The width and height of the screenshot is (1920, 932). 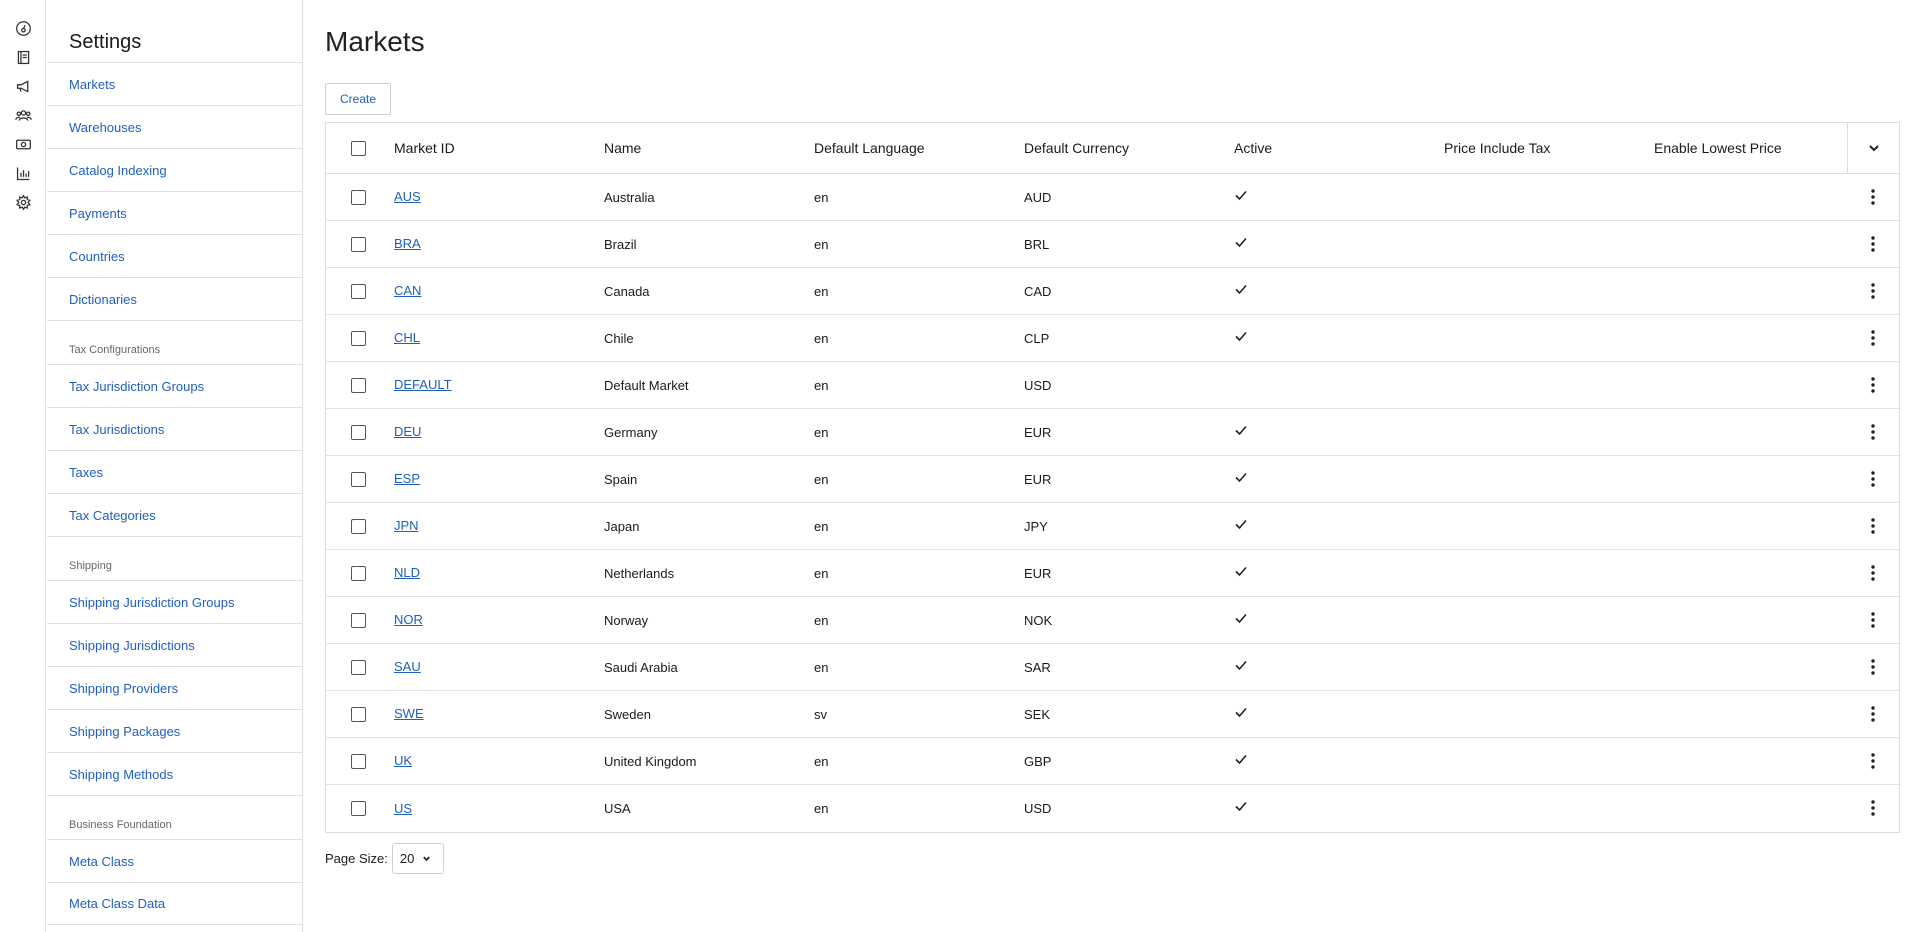 What do you see at coordinates (820, 714) in the screenshot?
I see `market-language-cell: sv` at bounding box center [820, 714].